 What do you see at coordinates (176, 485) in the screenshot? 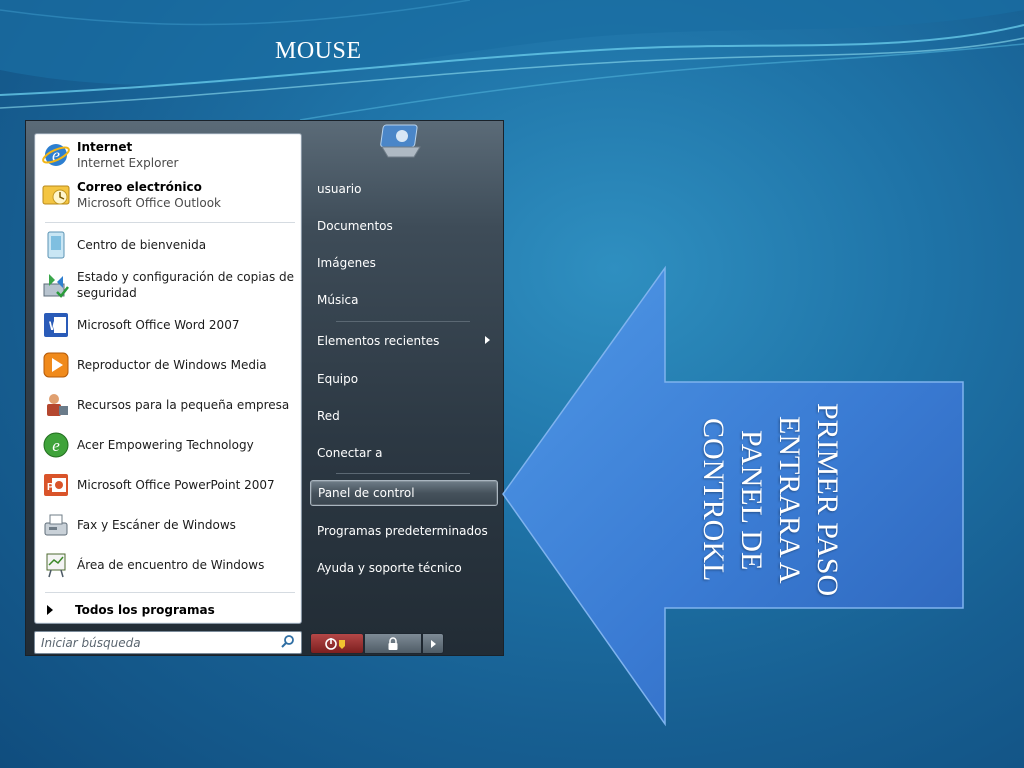
I see `program-label: Microsoft Office PowerPoint 2007` at bounding box center [176, 485].